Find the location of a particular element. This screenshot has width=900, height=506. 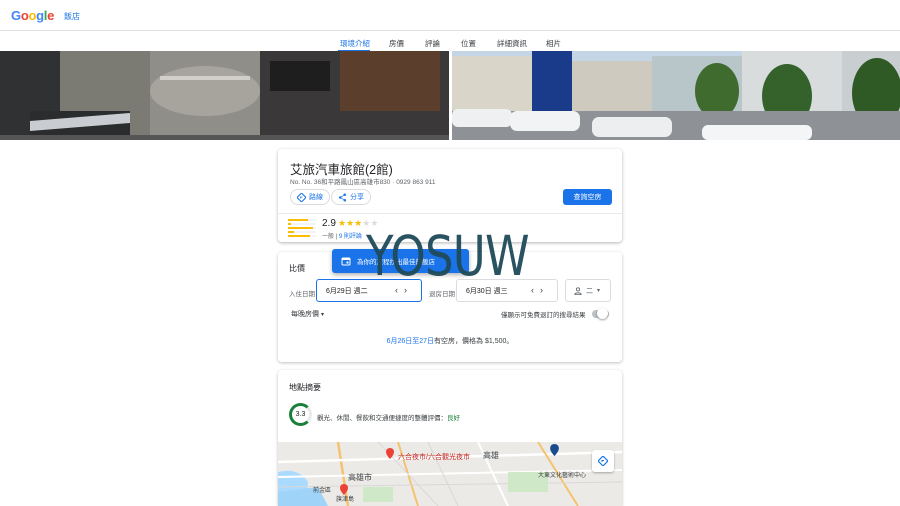

directions-button: 路線 is located at coordinates (310, 197).